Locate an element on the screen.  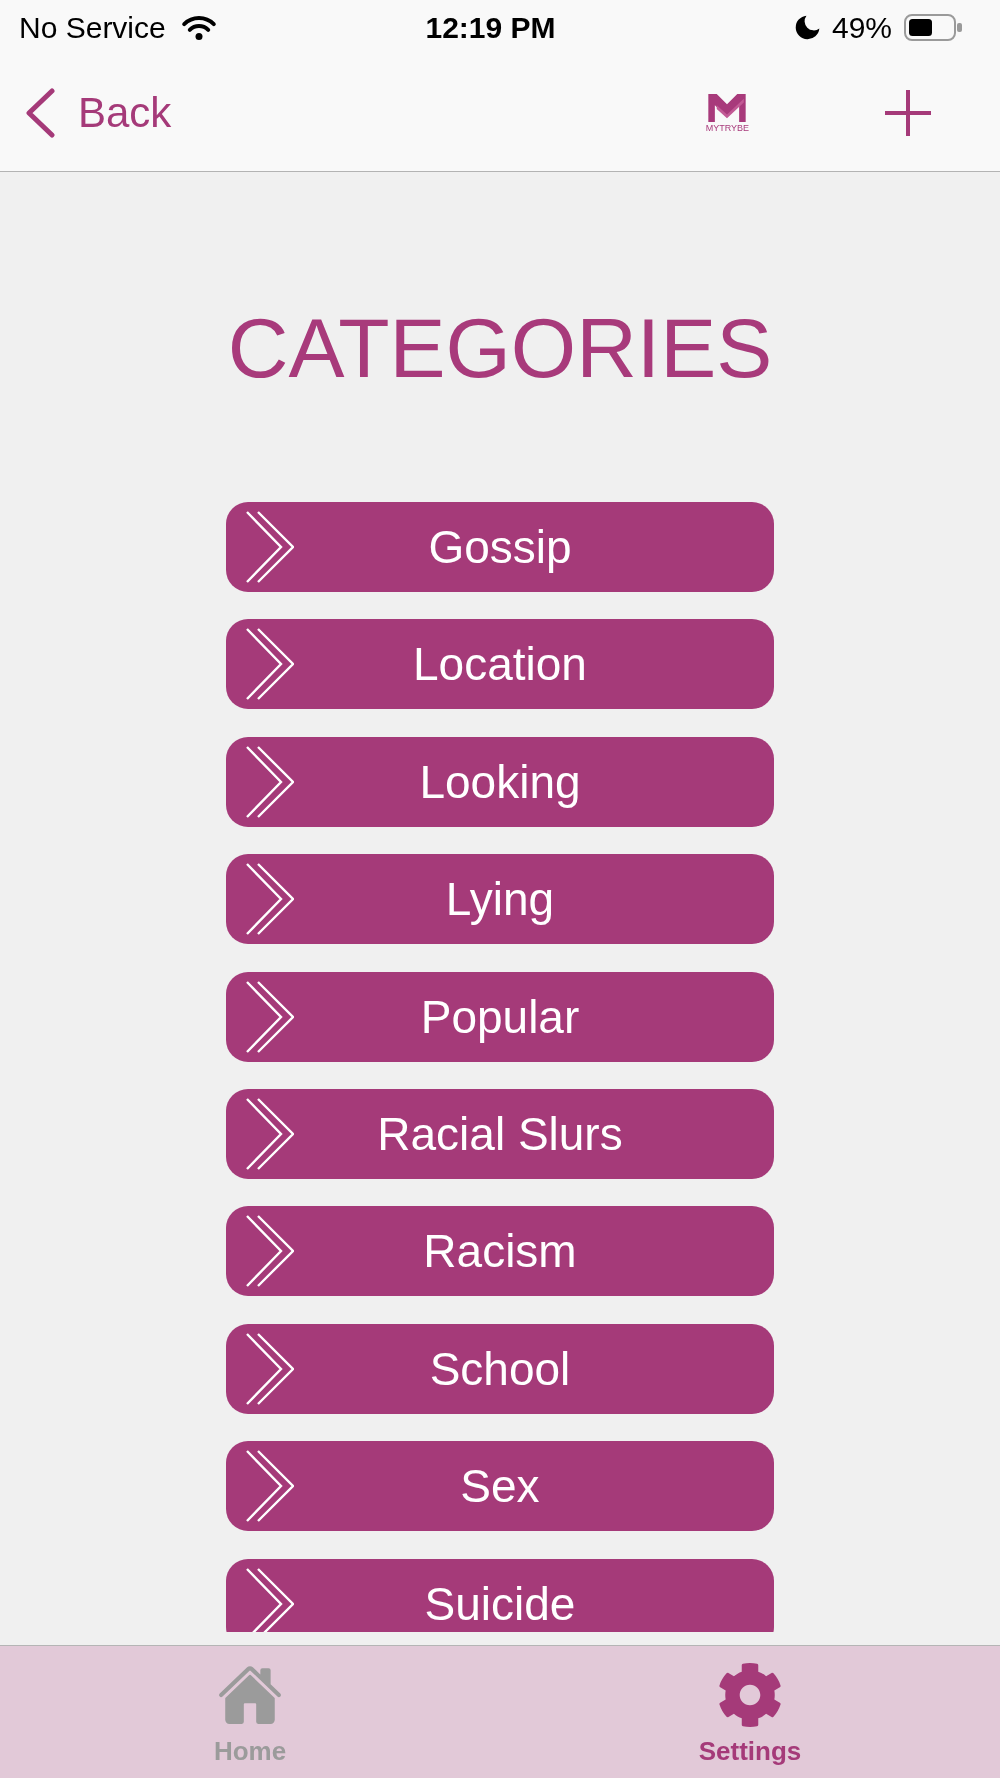
clock-time: 12:19 PM is located at coordinates (490, 27).